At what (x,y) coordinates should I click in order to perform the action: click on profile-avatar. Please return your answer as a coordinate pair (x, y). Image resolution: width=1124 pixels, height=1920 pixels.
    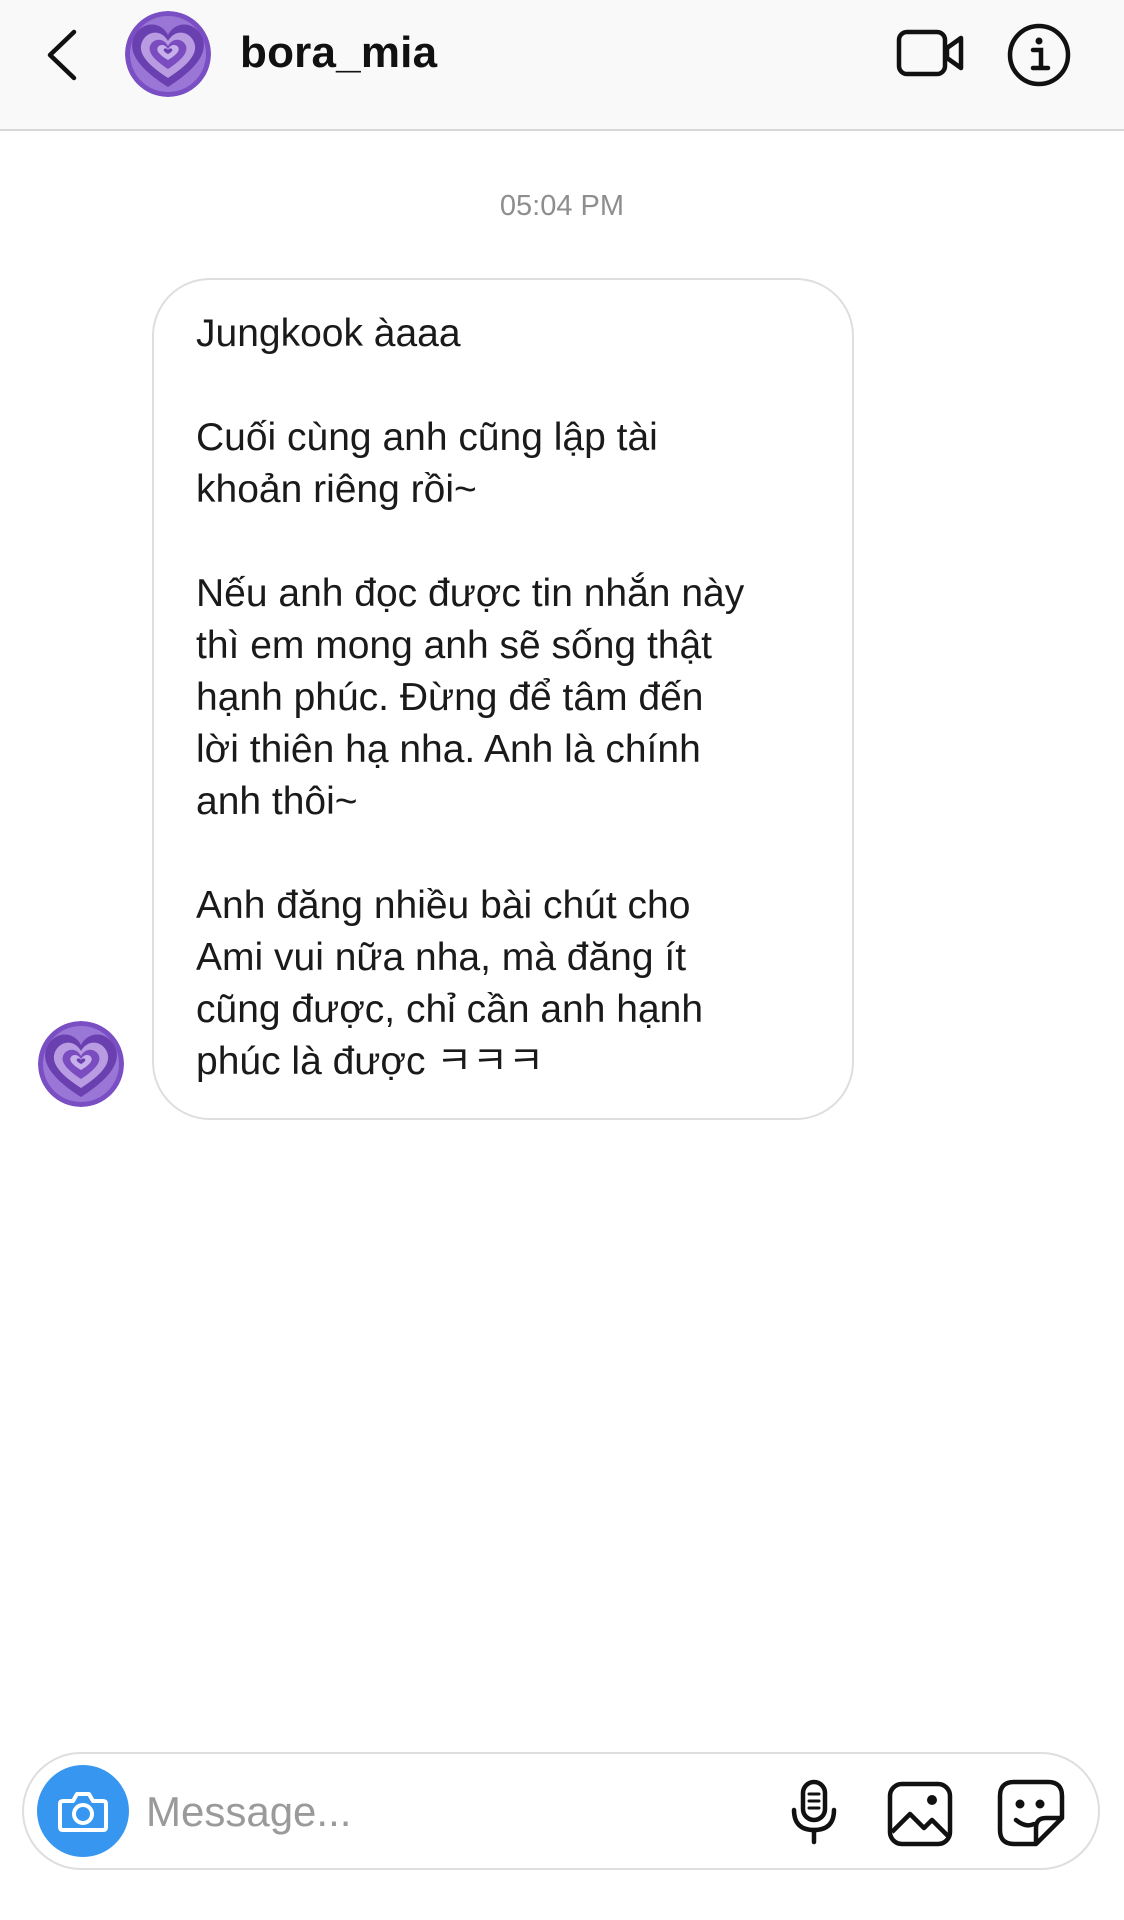
    Looking at the image, I should click on (168, 54).